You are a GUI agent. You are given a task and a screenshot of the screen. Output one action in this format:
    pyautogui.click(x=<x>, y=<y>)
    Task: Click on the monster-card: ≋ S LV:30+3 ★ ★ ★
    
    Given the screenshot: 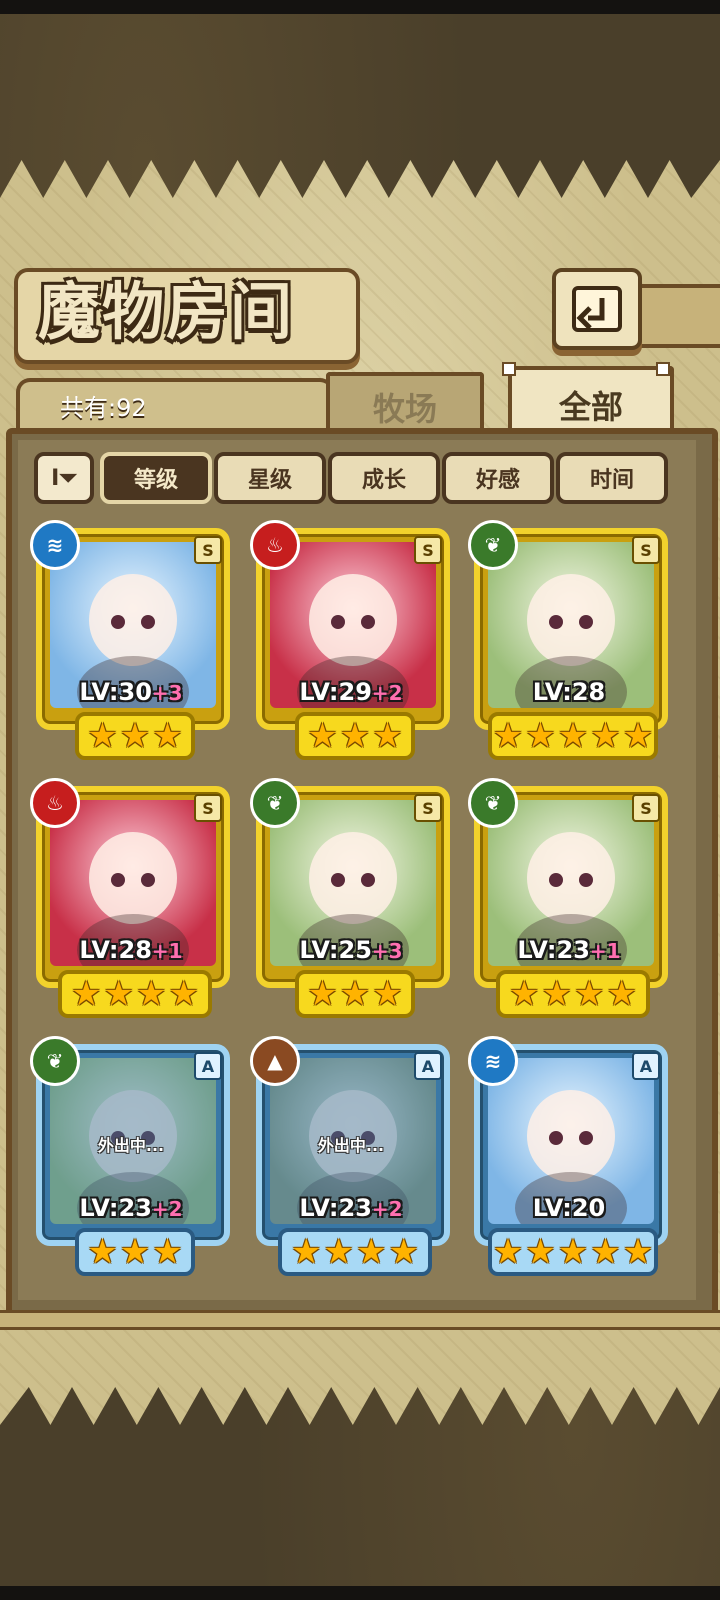 What is the action you would take?
    pyautogui.click(x=130, y=640)
    